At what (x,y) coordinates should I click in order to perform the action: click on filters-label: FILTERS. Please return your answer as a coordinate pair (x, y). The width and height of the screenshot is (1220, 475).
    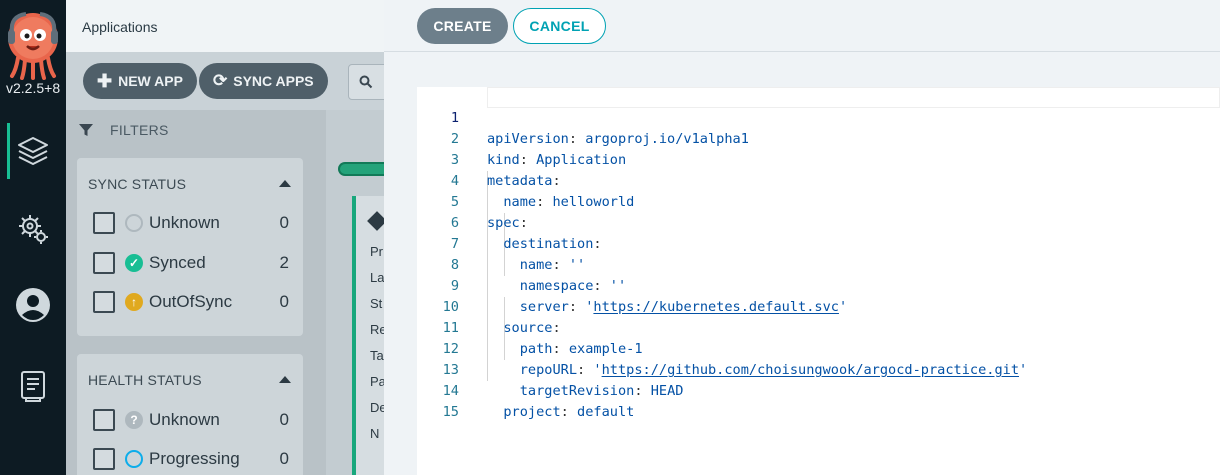
    Looking at the image, I should click on (139, 130).